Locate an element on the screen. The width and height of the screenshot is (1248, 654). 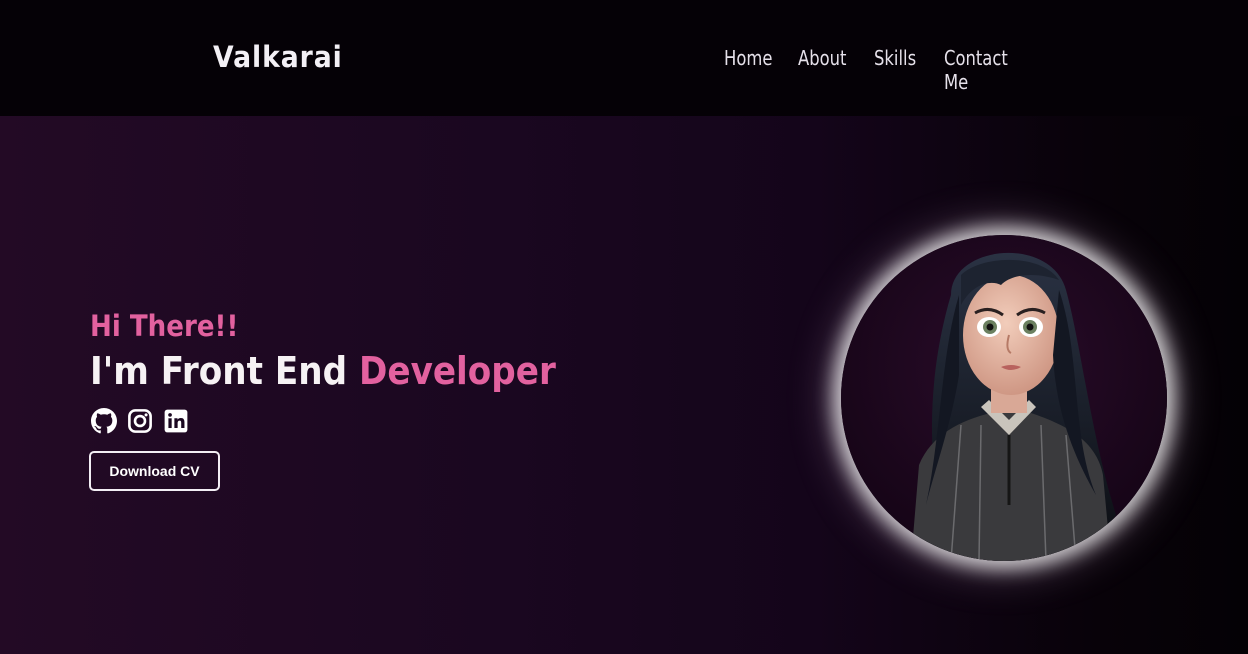
hero-headline: I'm Front End Developer is located at coordinates (323, 371).